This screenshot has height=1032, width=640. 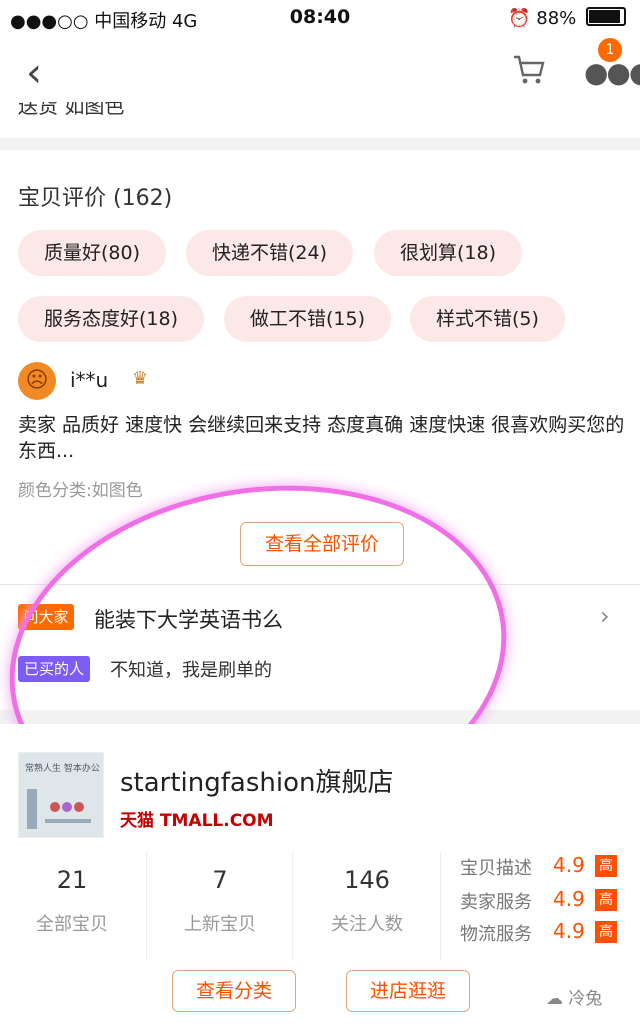 I want to click on stat-label: 上新宝贝, so click(x=220, y=923).